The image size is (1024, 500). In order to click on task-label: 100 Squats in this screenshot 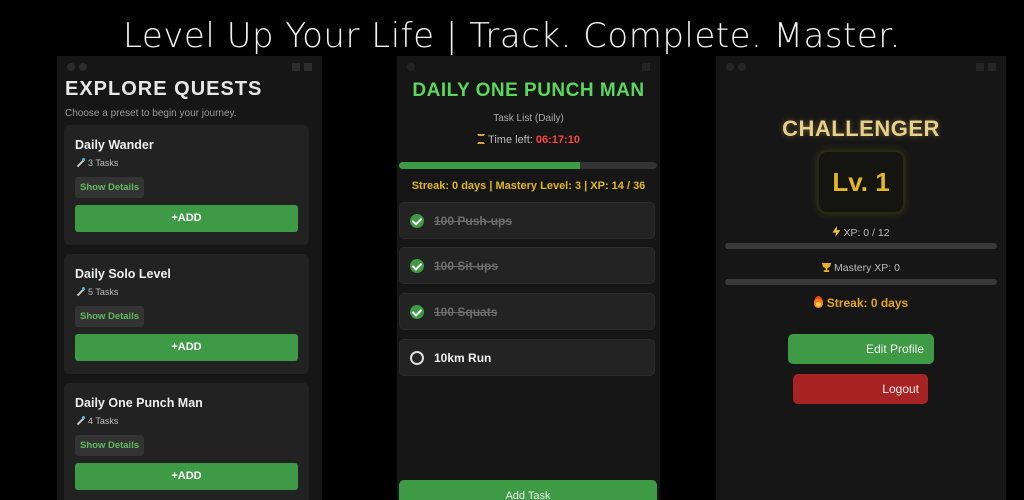, I will do `click(466, 312)`.